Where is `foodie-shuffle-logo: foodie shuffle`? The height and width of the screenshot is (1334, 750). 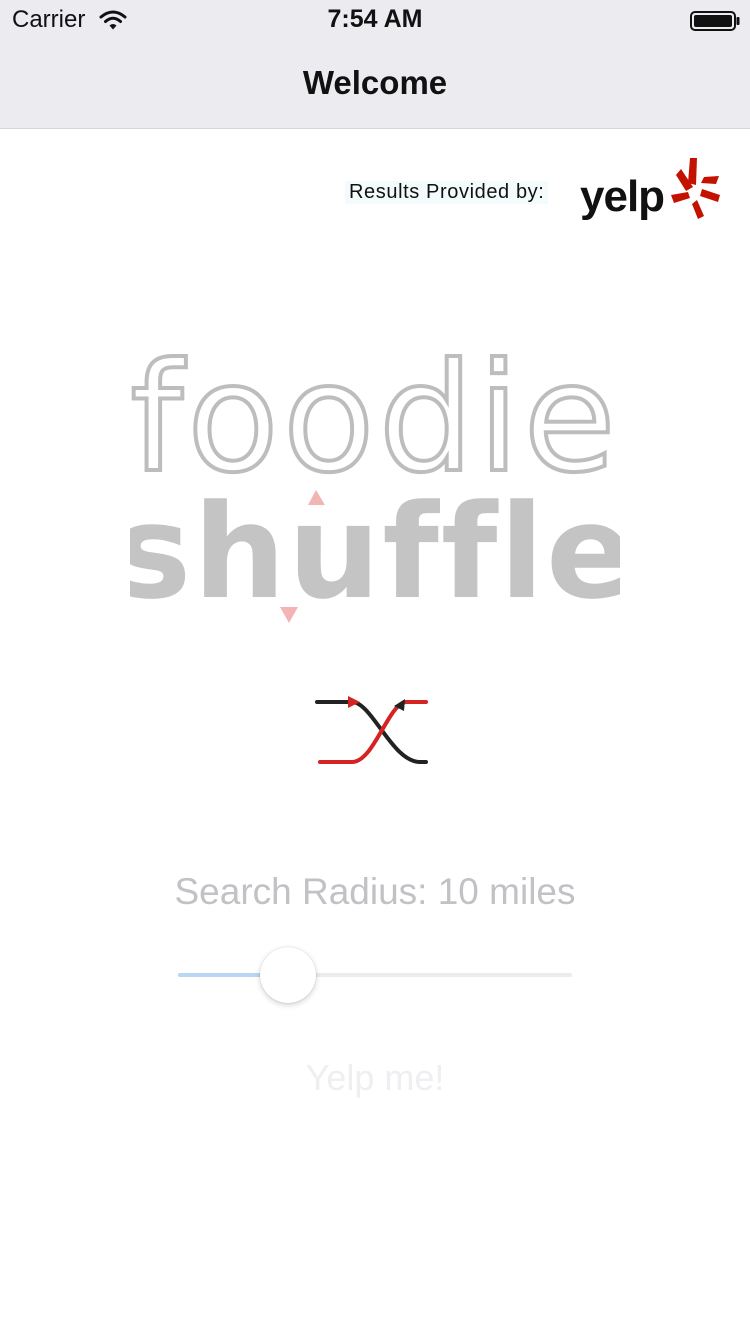 foodie-shuffle-logo: foodie shuffle is located at coordinates (375, 486).